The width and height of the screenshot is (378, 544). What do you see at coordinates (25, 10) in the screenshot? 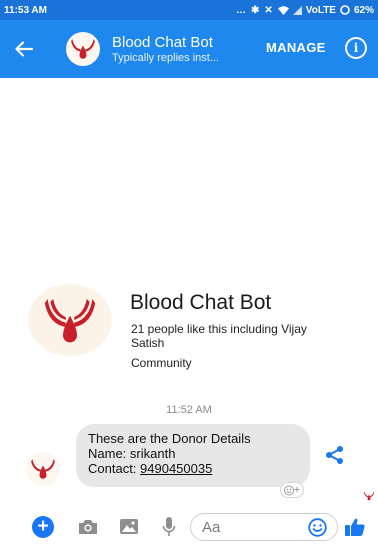
I see `status-time: 11:53 AM` at bounding box center [25, 10].